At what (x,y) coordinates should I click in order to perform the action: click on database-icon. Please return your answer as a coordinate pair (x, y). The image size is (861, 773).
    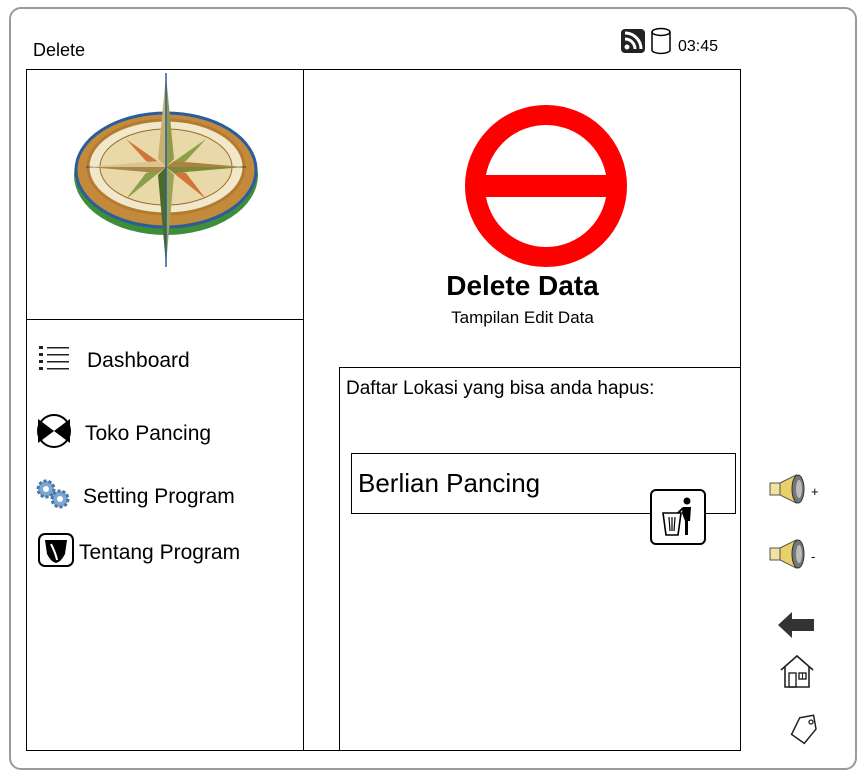
    Looking at the image, I should click on (661, 43).